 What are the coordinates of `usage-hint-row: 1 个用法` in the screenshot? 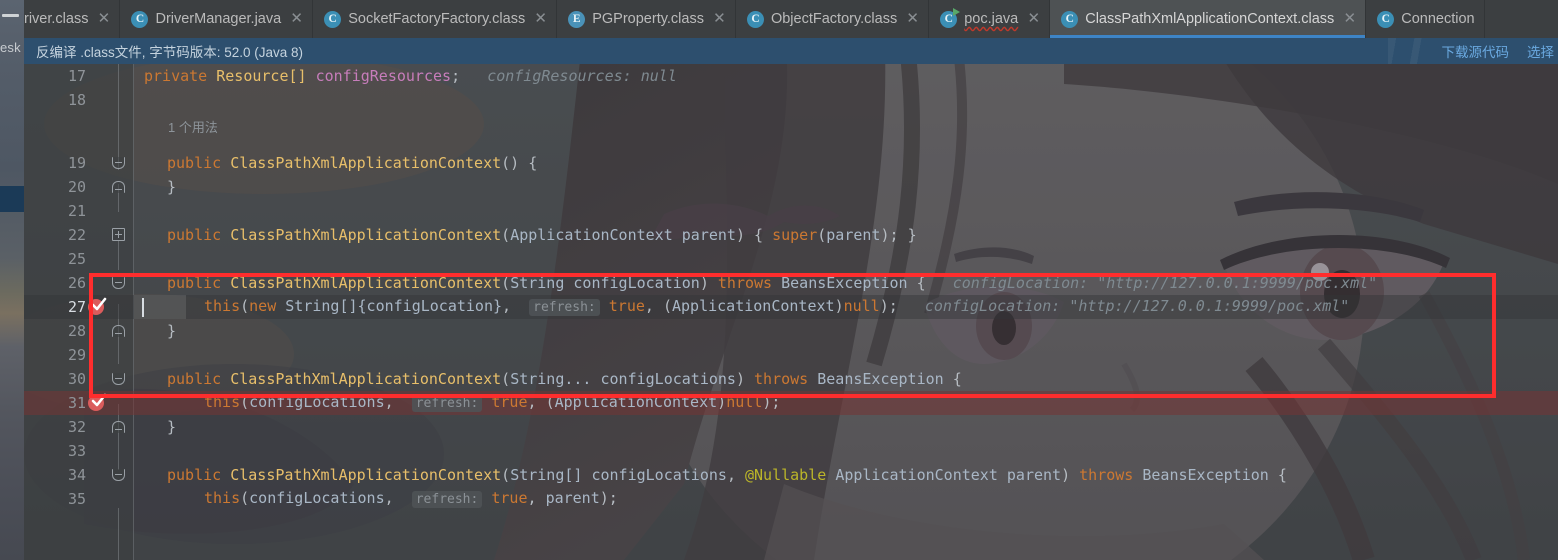 It's located at (791, 128).